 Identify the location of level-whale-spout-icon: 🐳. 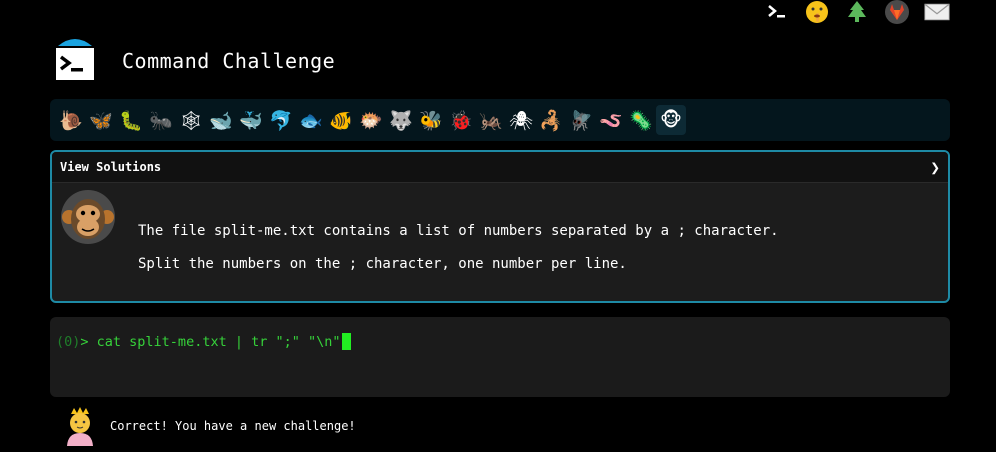
(251, 120).